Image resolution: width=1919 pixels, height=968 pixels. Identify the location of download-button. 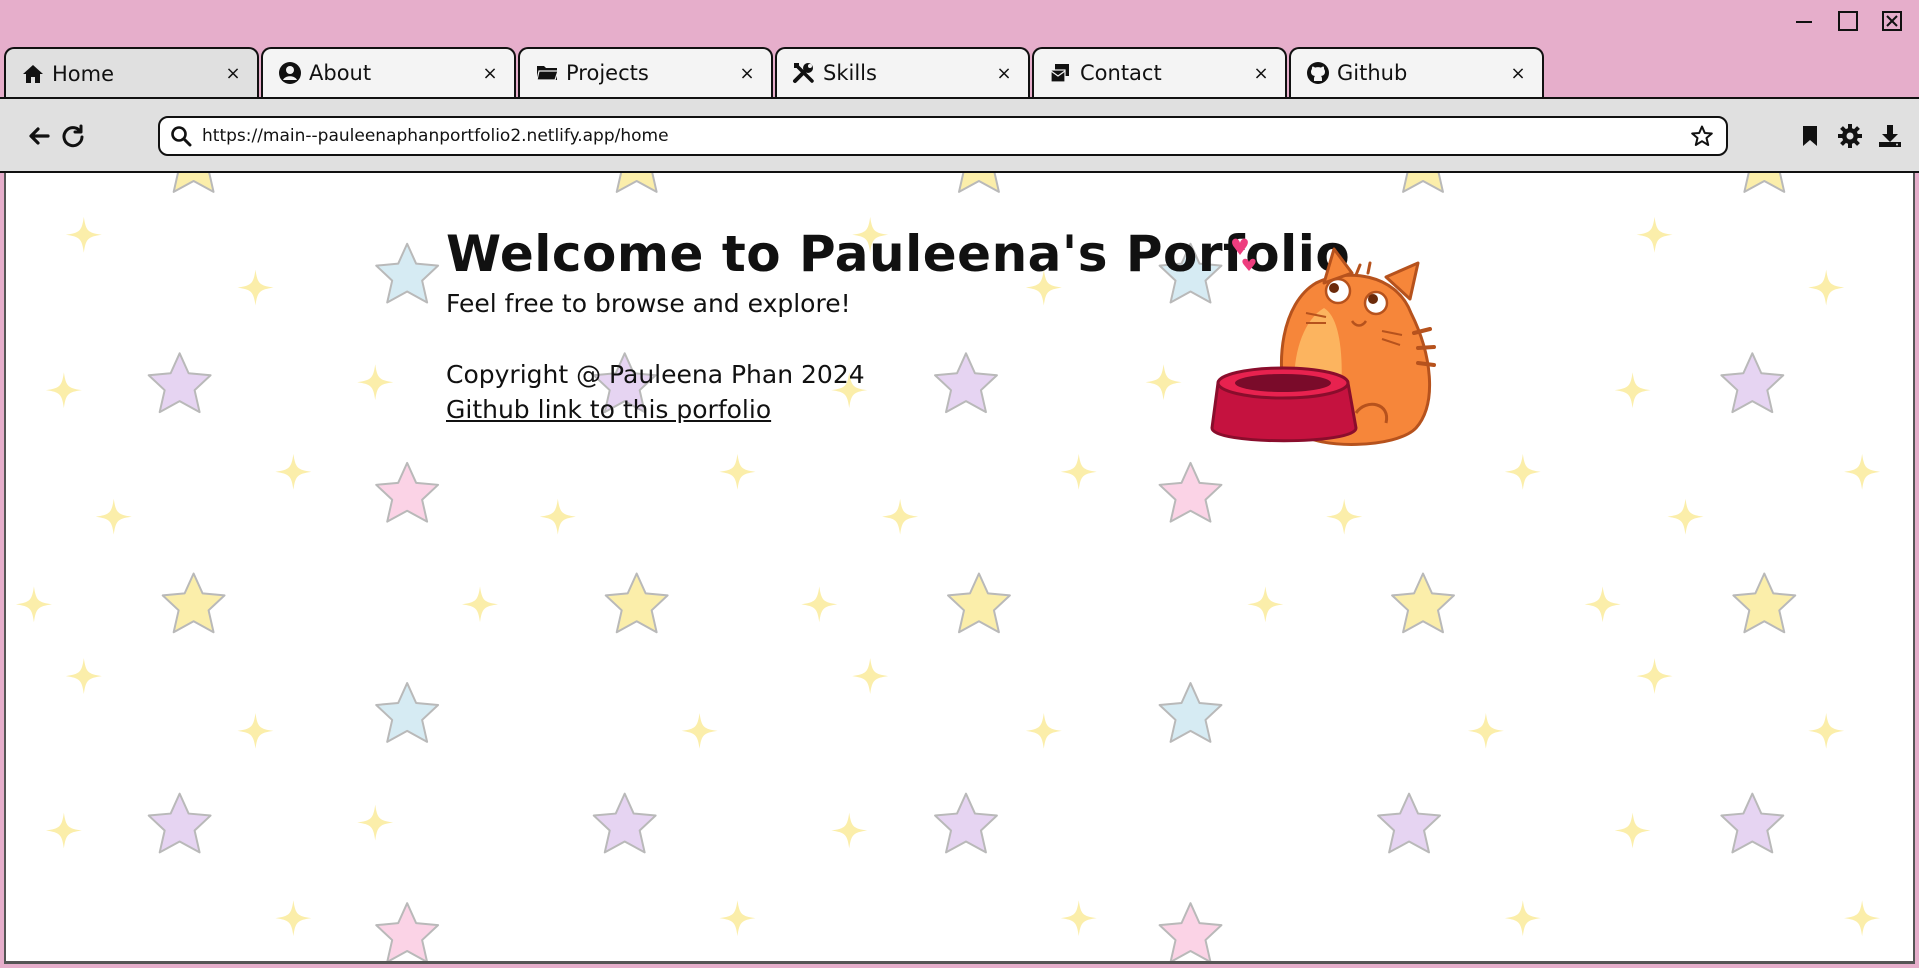
(1890, 136).